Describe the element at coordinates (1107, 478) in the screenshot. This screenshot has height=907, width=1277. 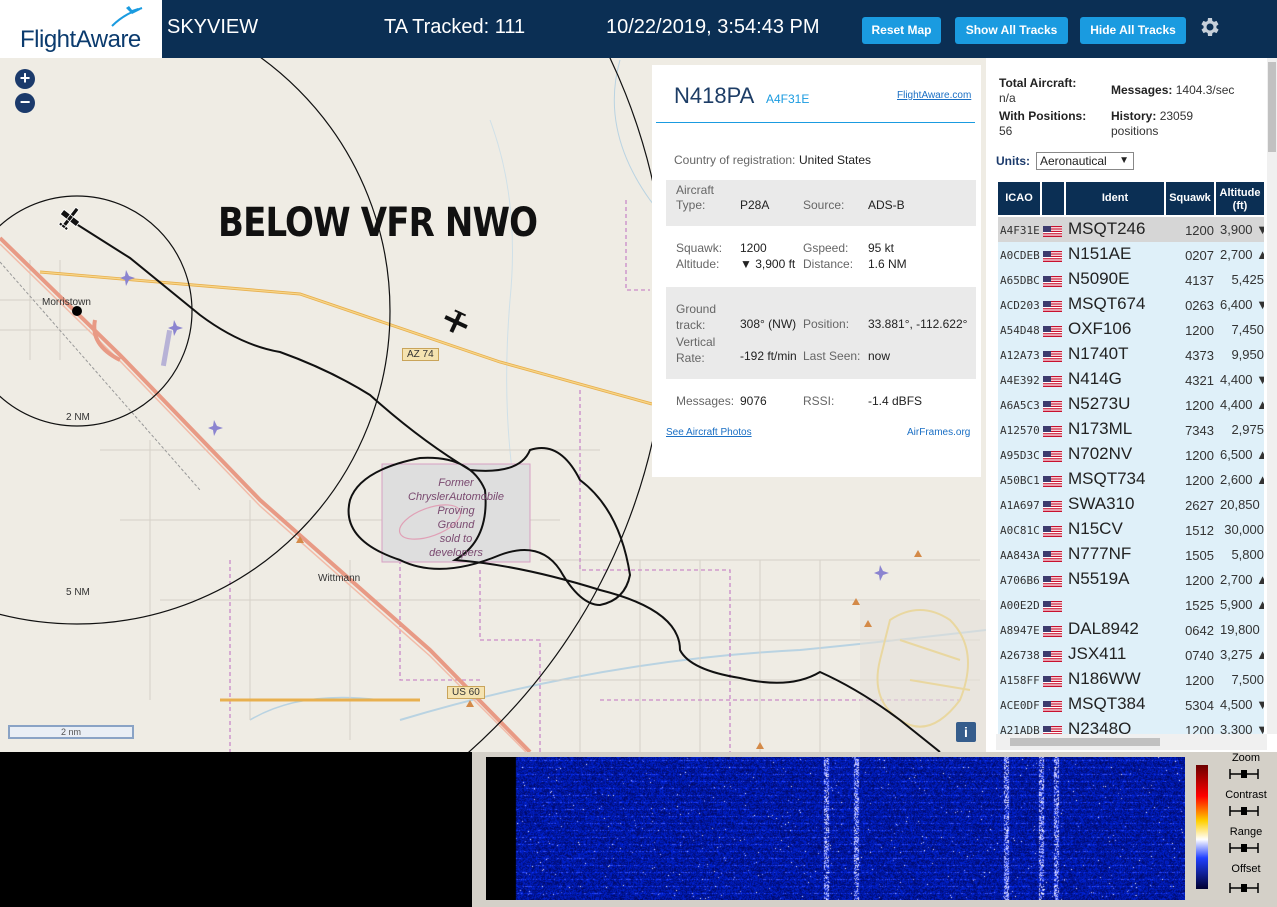
I see `ident-cell: MSQT734` at that location.